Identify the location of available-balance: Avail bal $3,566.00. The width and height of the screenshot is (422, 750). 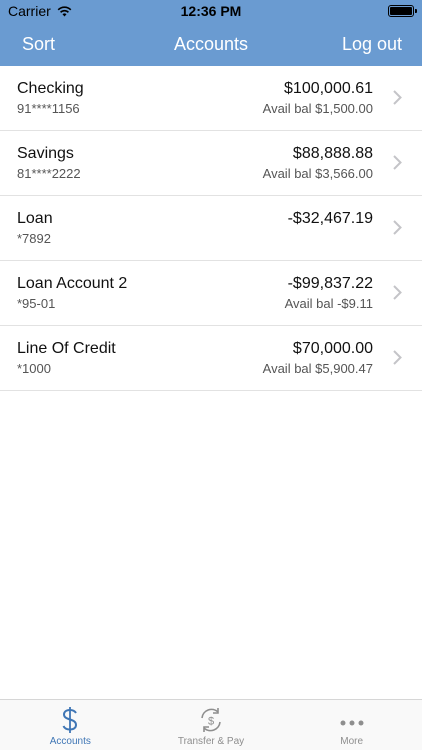
(317, 173).